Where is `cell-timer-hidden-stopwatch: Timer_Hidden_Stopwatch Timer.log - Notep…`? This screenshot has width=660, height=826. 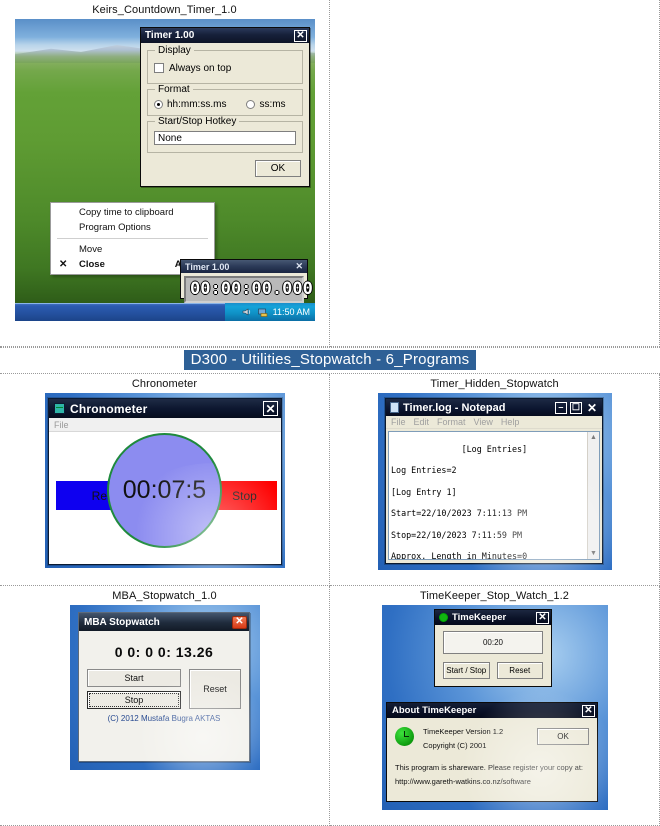 cell-timer-hidden-stopwatch: Timer_Hidden_Stopwatch Timer.log - Notep… is located at coordinates (495, 480).